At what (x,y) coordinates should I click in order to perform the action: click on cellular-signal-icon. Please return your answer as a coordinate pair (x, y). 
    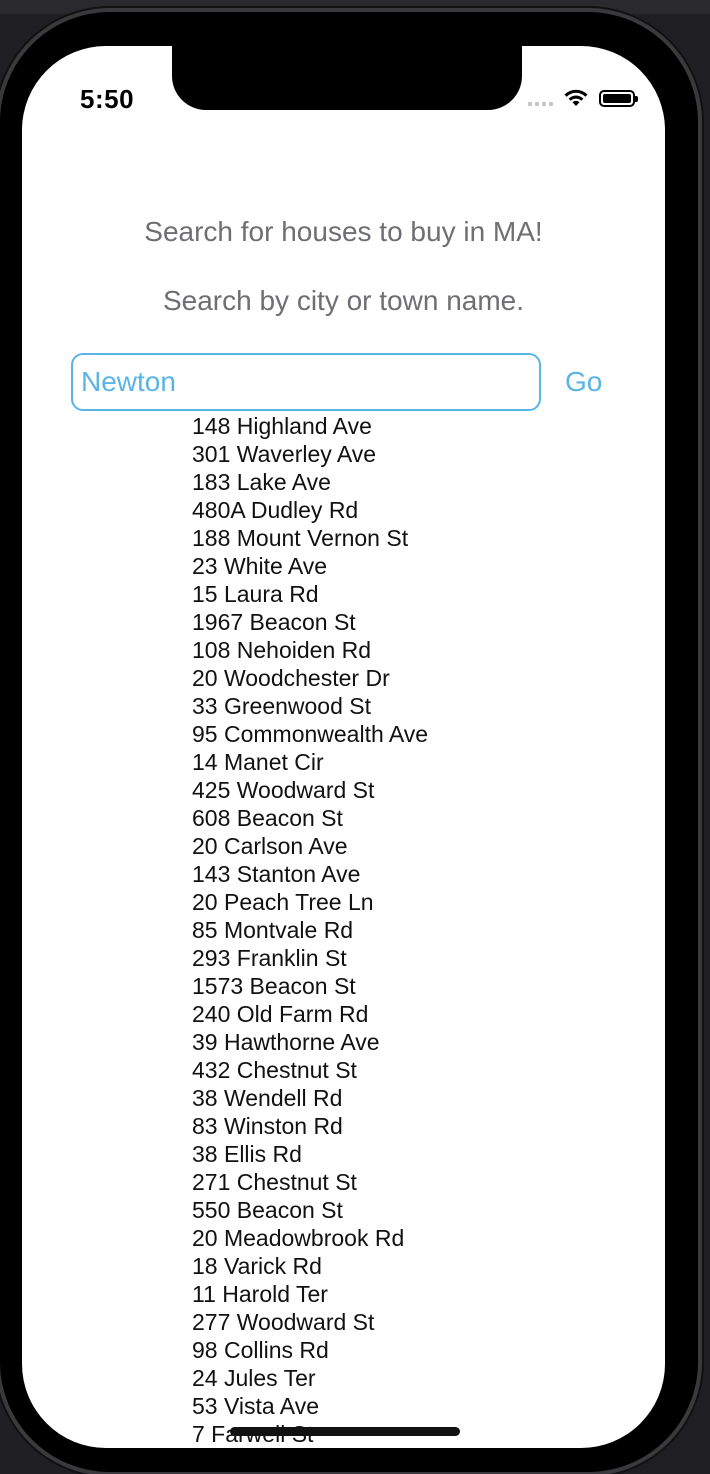
    Looking at the image, I should click on (540, 98).